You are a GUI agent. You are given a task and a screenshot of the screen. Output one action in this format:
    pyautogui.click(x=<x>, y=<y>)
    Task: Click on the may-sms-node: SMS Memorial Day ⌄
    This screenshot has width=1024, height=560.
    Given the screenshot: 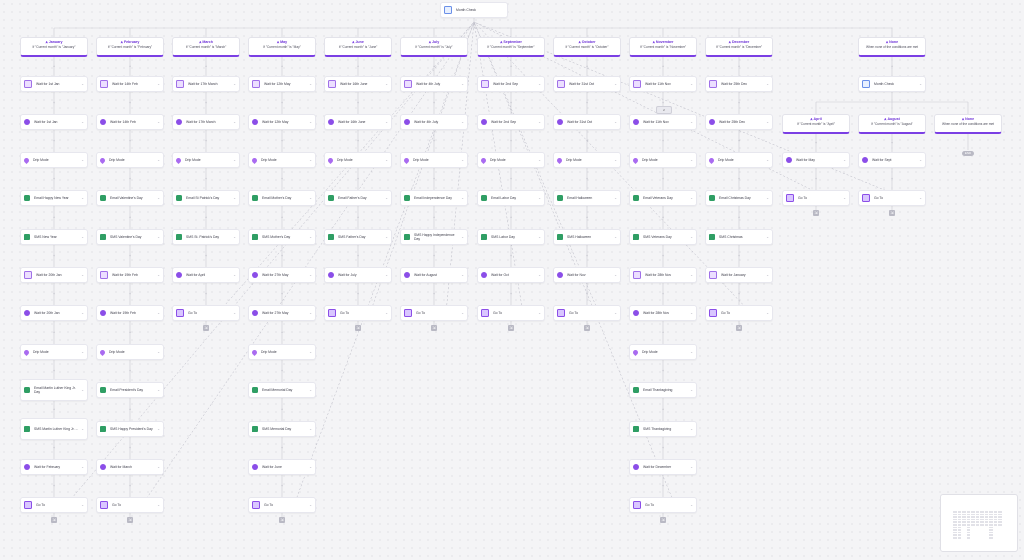 What is the action you would take?
    pyautogui.click(x=282, y=429)
    